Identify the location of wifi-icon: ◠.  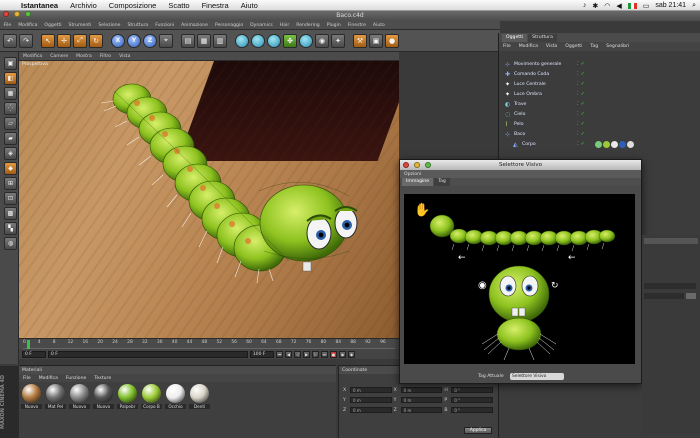
(607, 6).